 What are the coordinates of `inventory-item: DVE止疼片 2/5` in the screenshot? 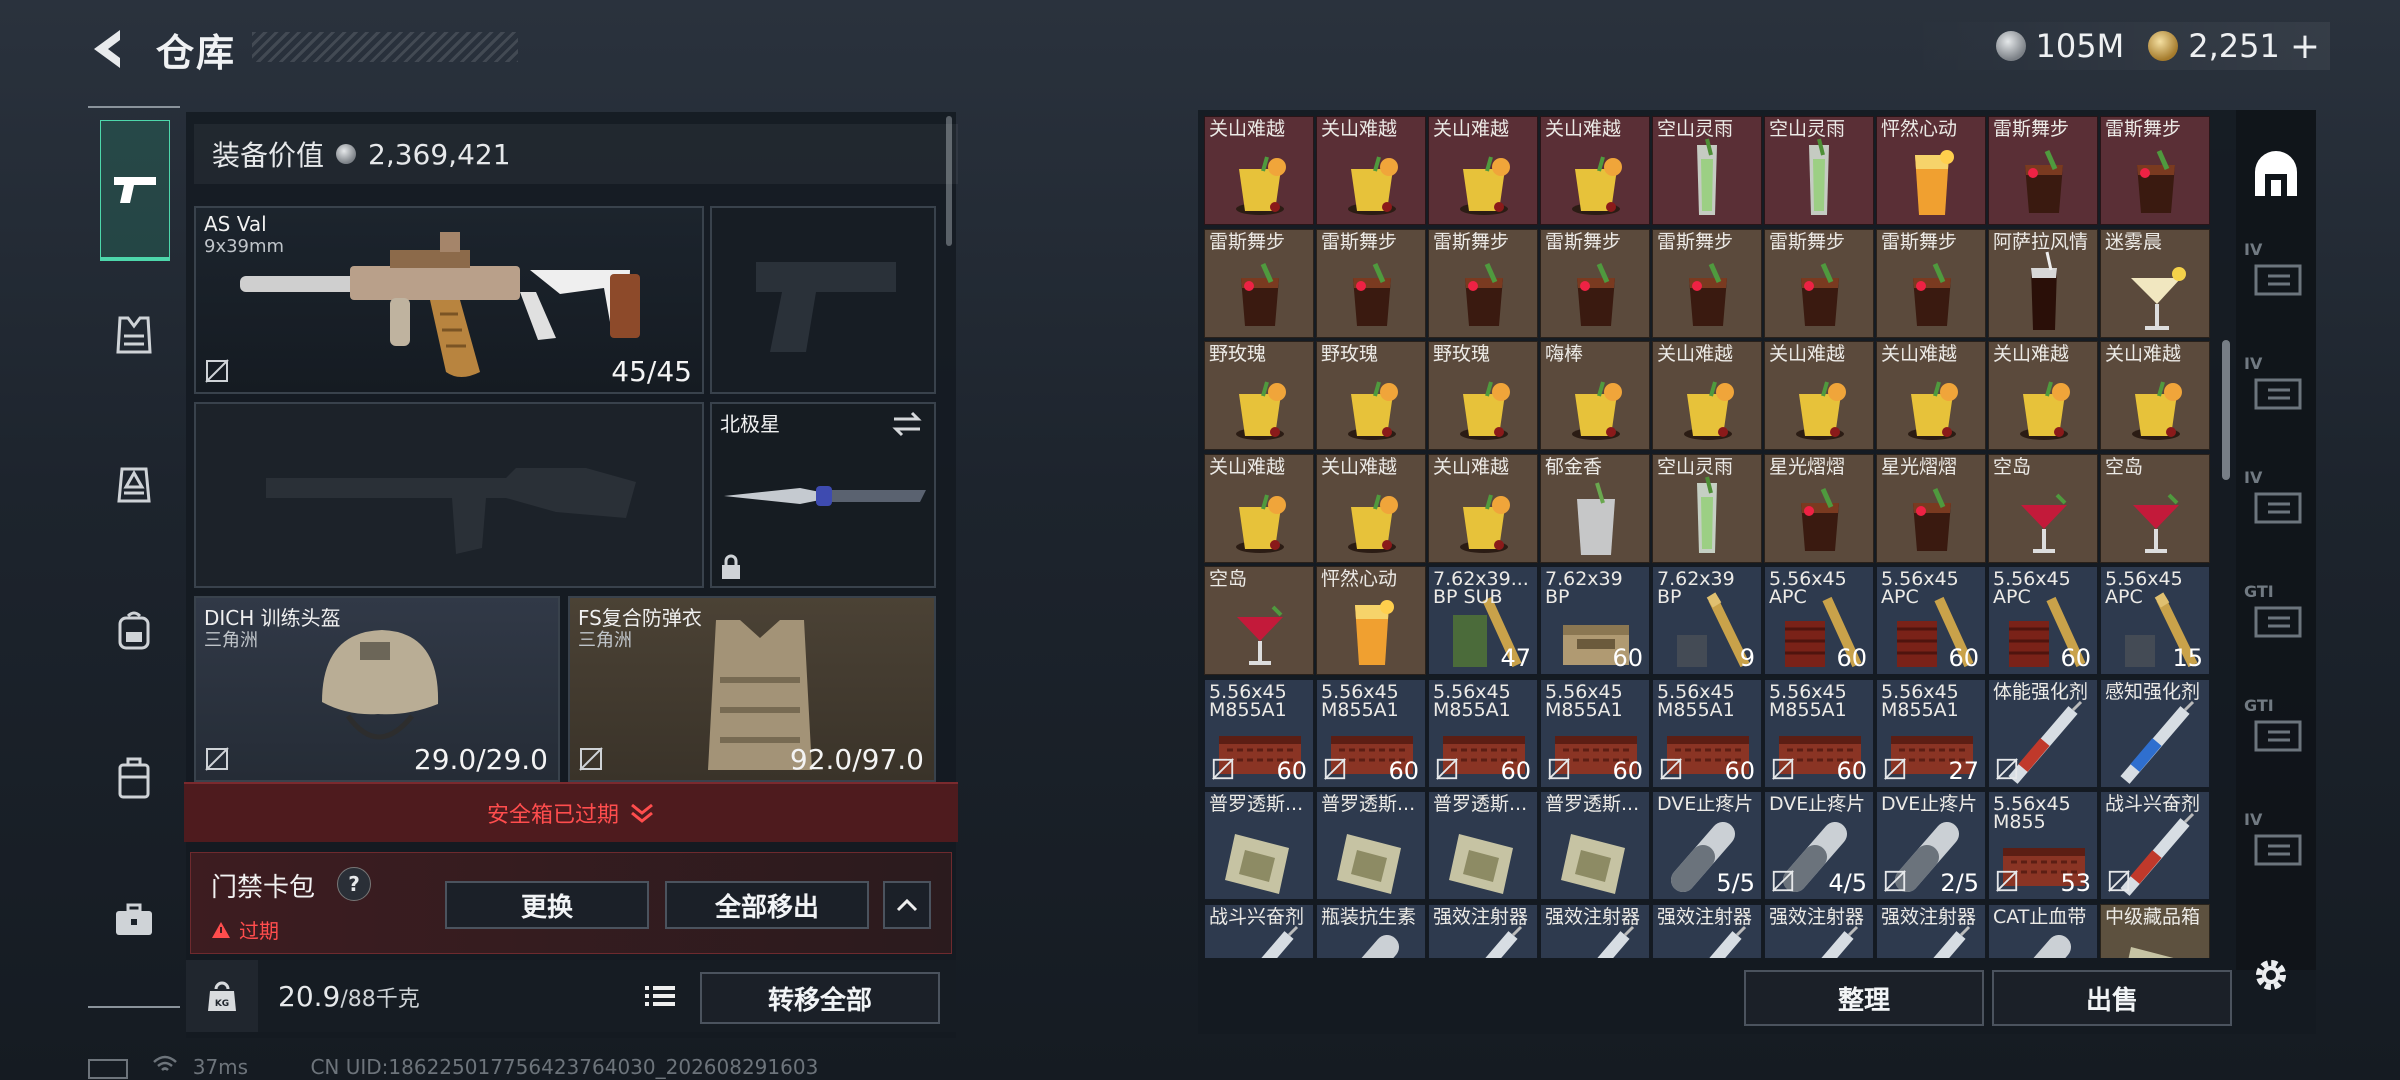 It's located at (1931, 845).